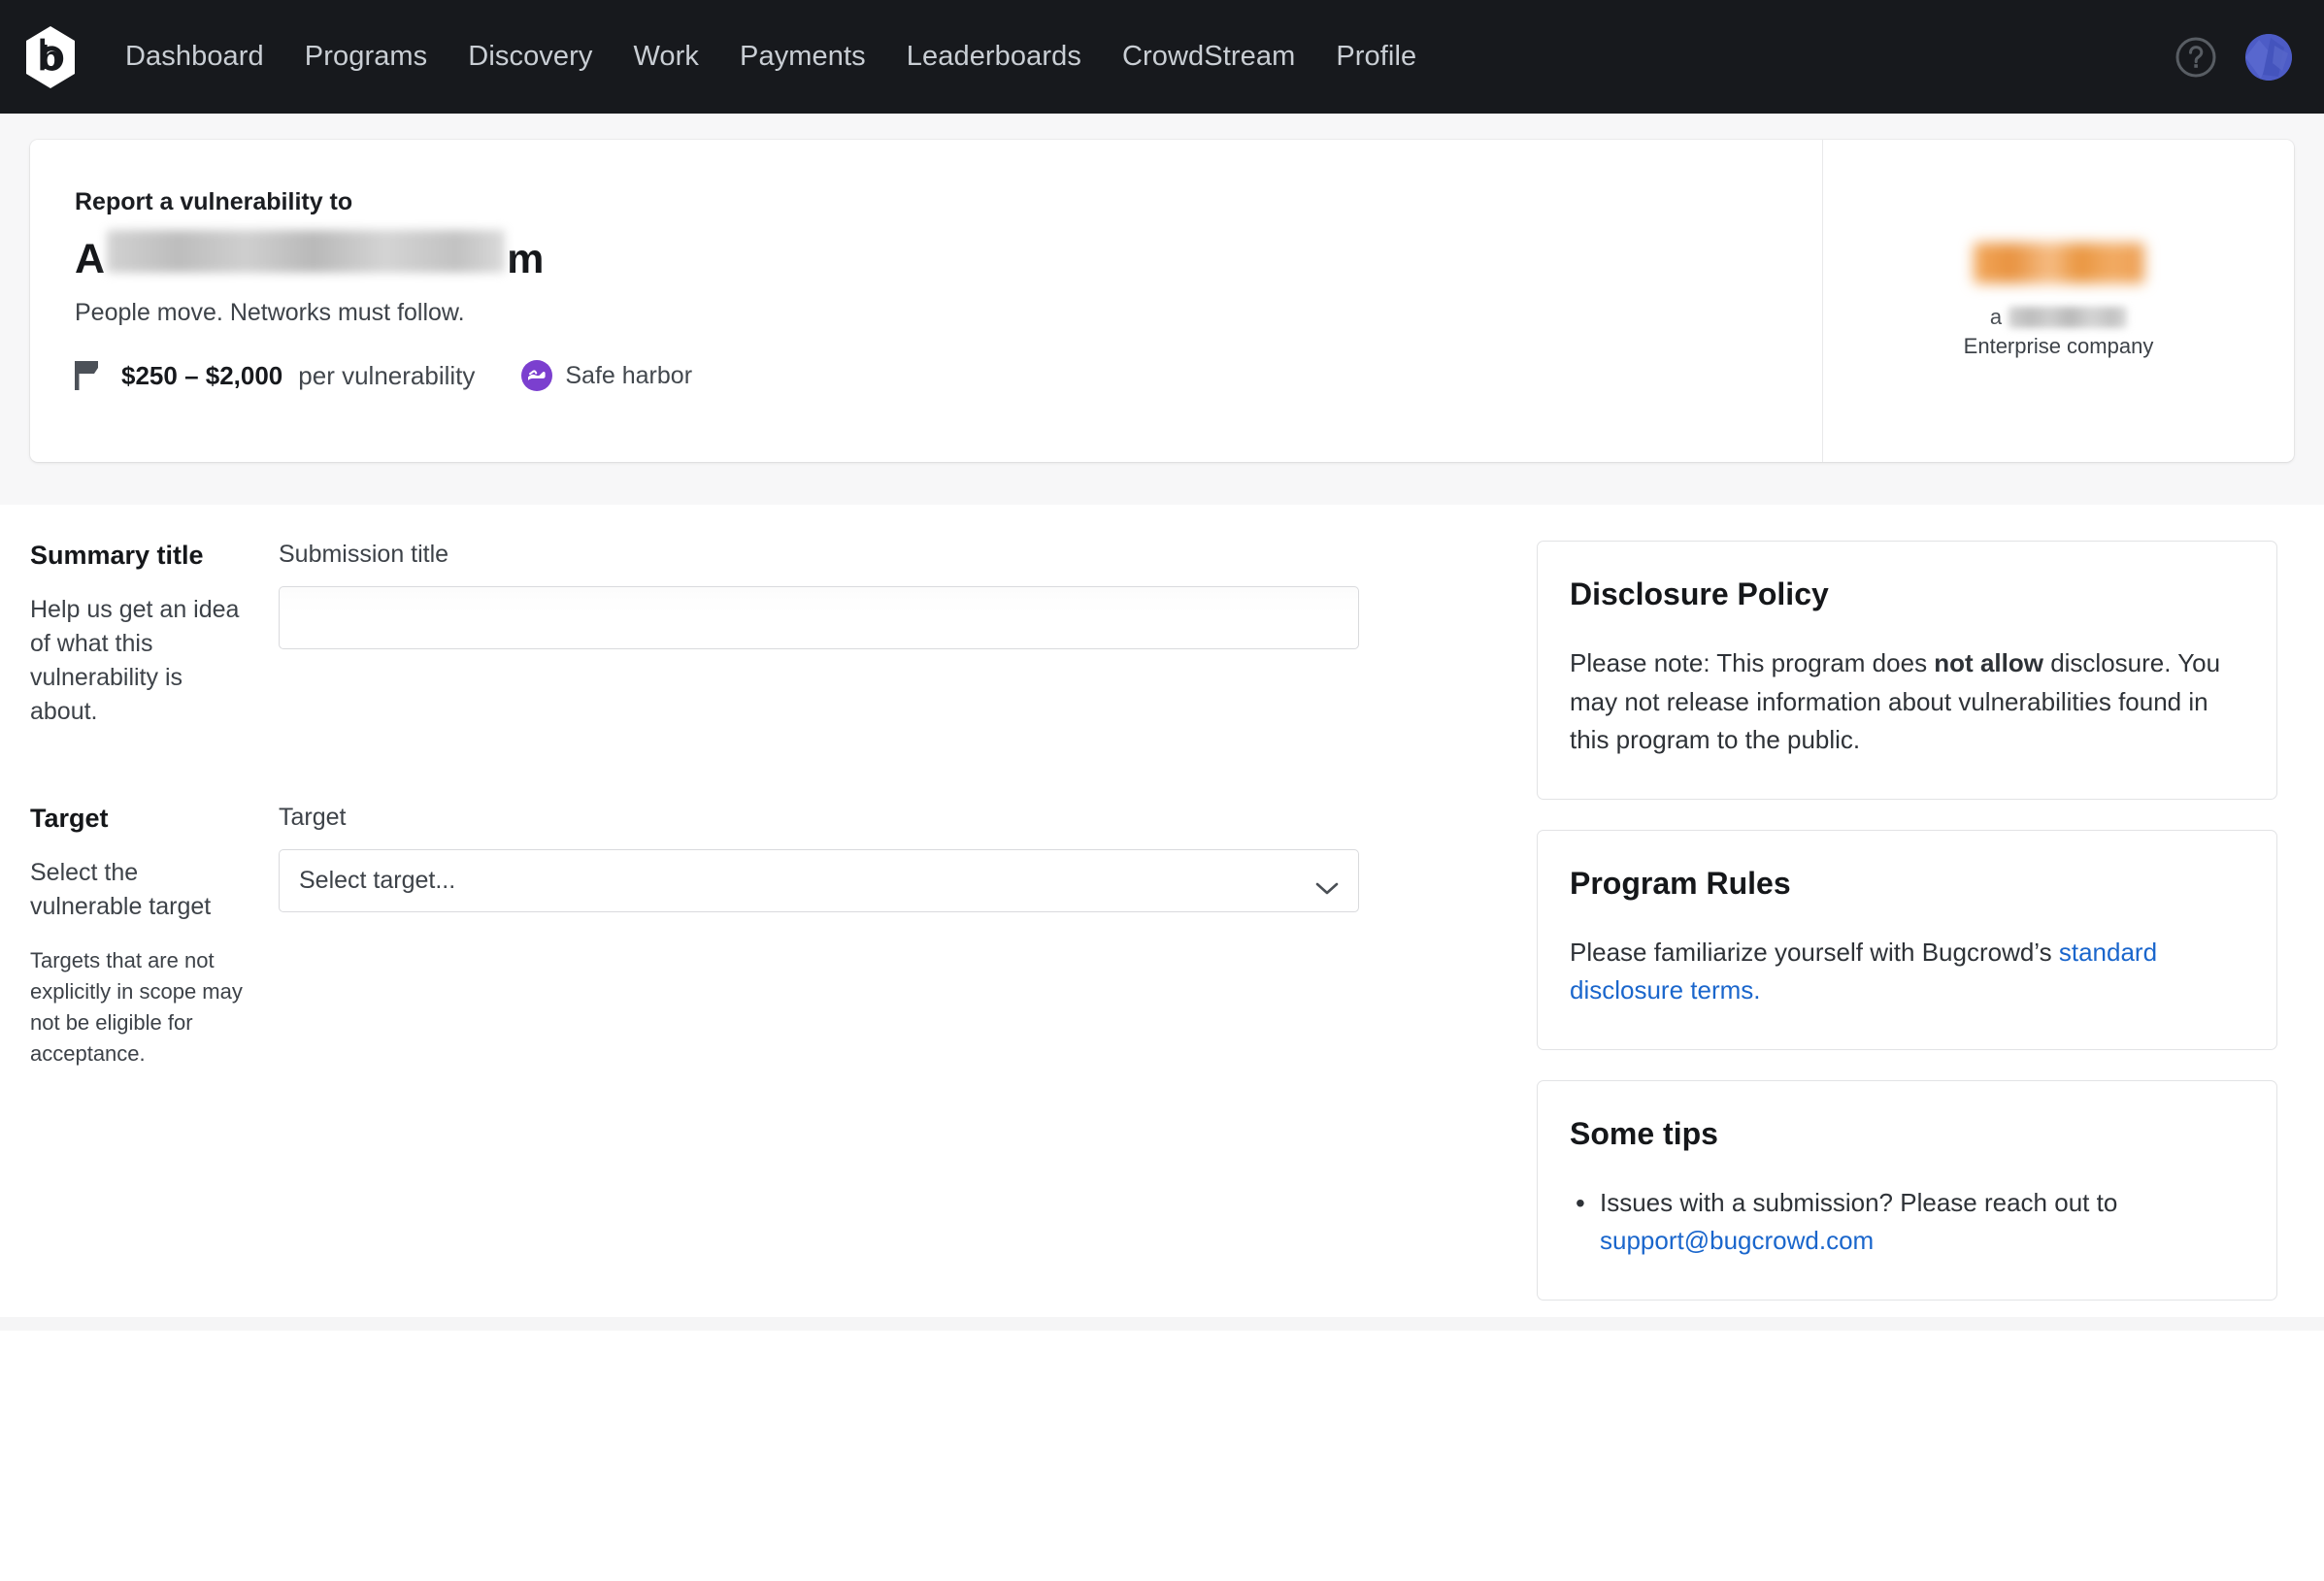  I want to click on question-mark-circle-icon, so click(2196, 57).